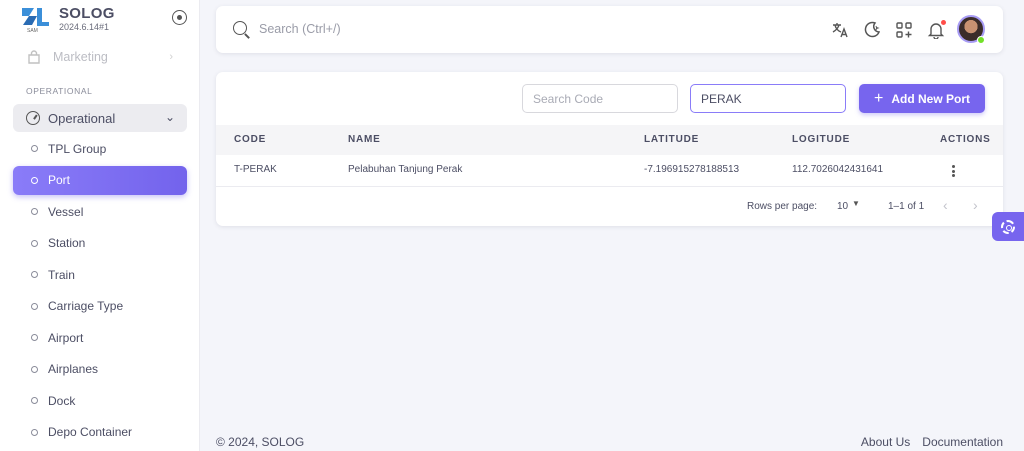  I want to click on sidebar-item-label: Port, so click(59, 180).